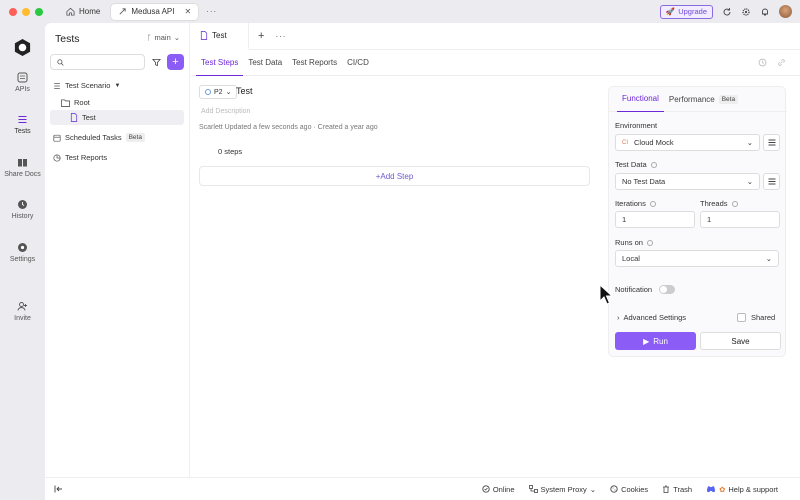  I want to click on trash-button: Trash, so click(677, 489).